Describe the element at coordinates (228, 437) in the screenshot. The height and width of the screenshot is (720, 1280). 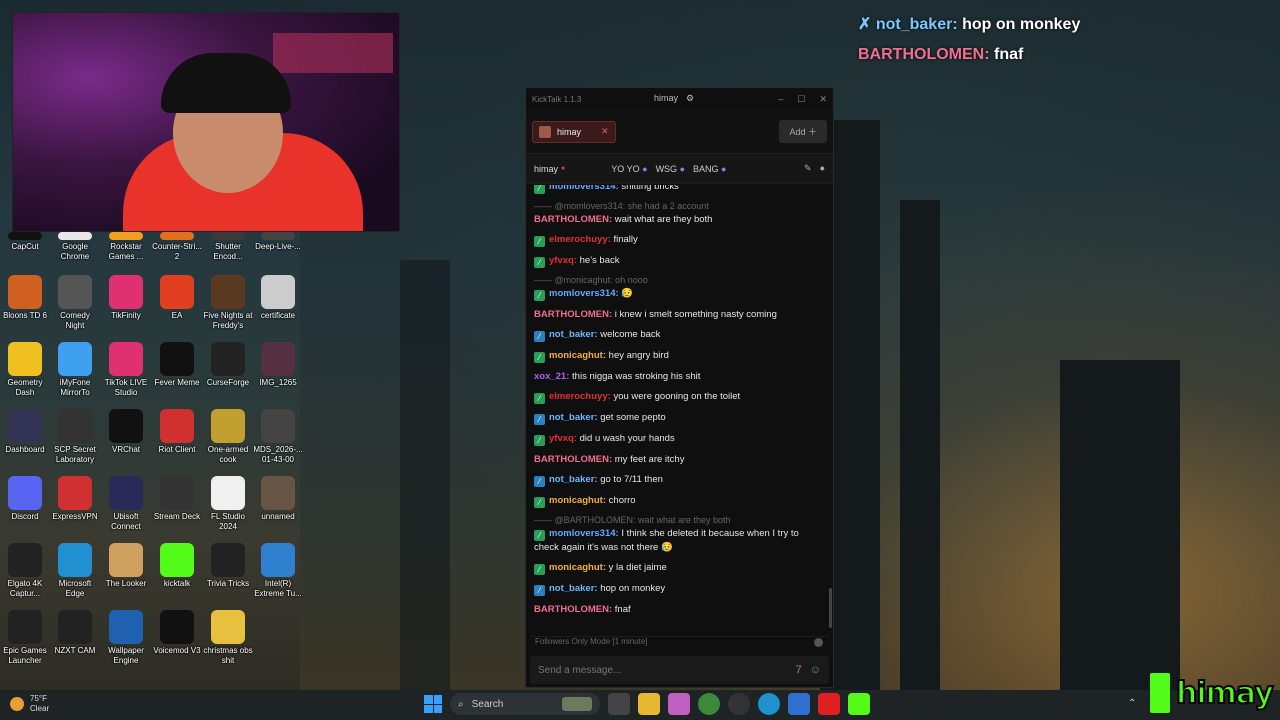
I see `desktop-icon: One-armed cook` at that location.